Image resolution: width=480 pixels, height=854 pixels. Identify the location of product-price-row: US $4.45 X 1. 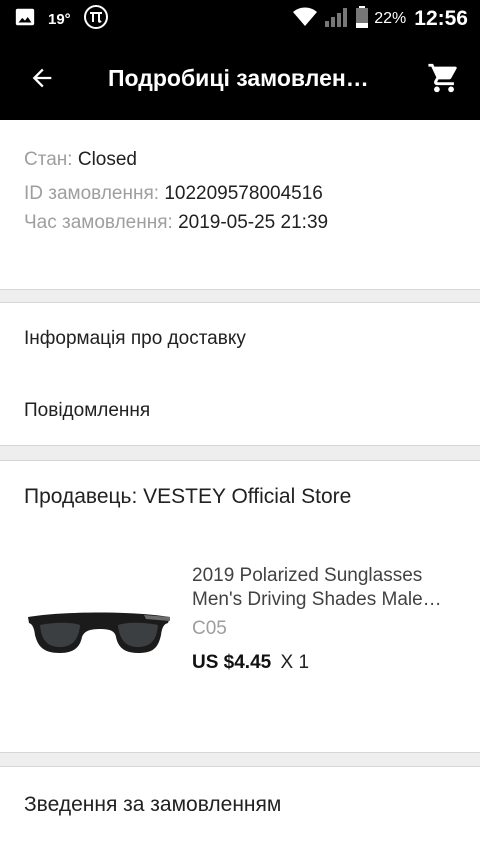
(250, 663).